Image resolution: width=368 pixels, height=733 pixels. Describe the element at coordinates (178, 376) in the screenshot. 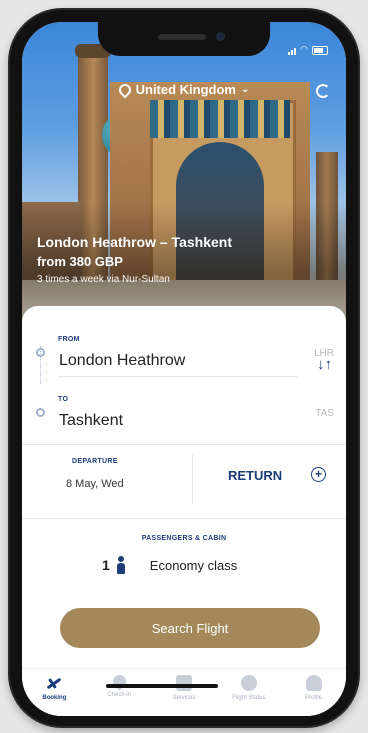

I see `field-divider` at that location.